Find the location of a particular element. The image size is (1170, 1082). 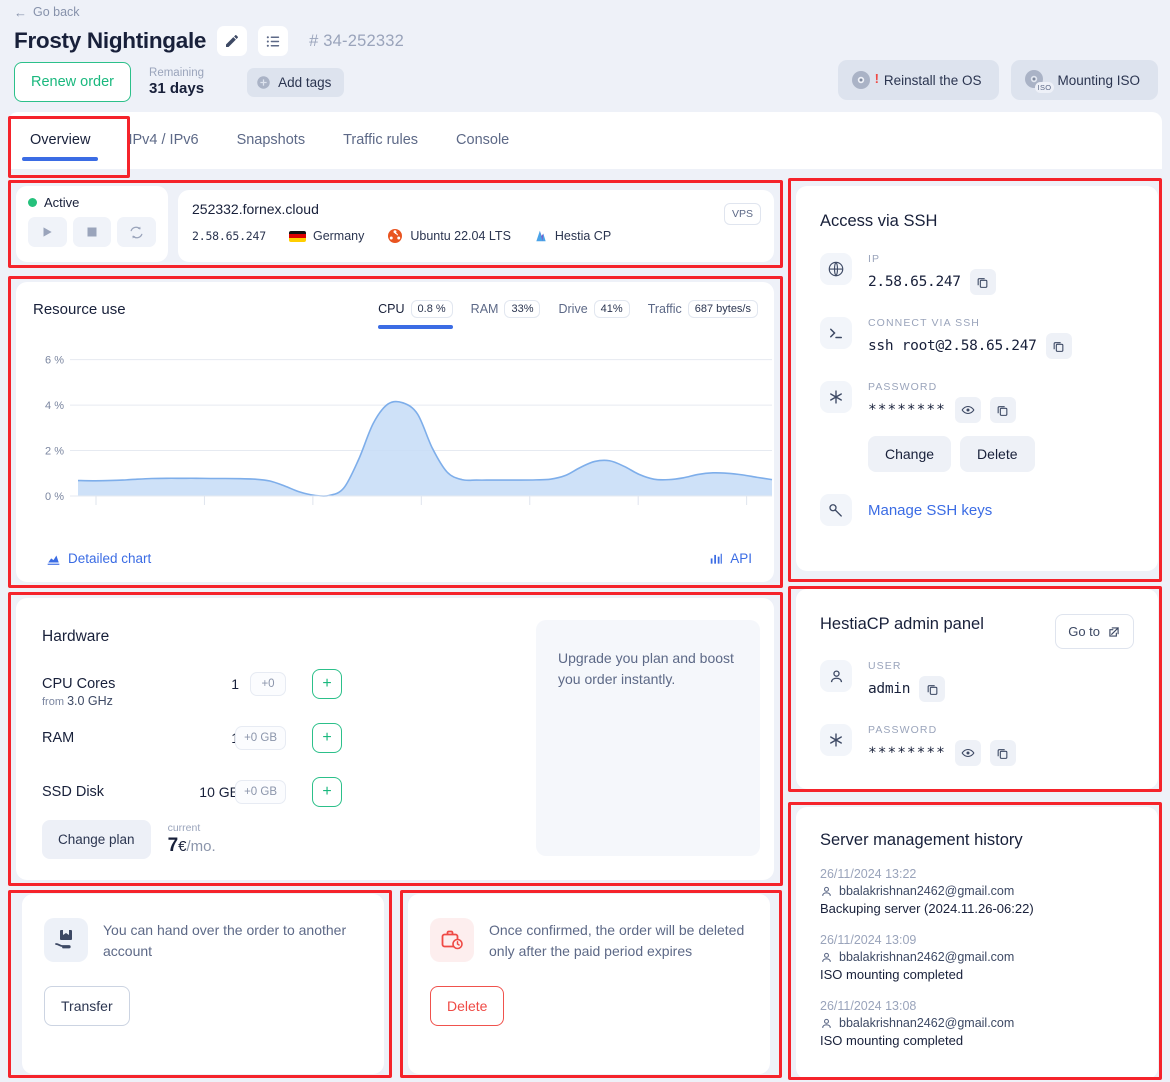

price-period: /mo. is located at coordinates (201, 846).